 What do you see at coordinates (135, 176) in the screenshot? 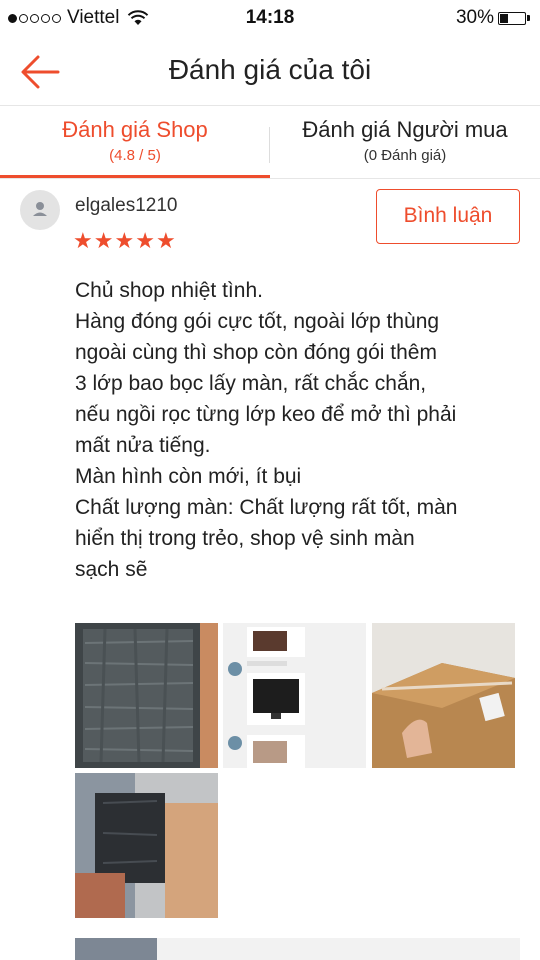
I see `active-tab-indicator` at bounding box center [135, 176].